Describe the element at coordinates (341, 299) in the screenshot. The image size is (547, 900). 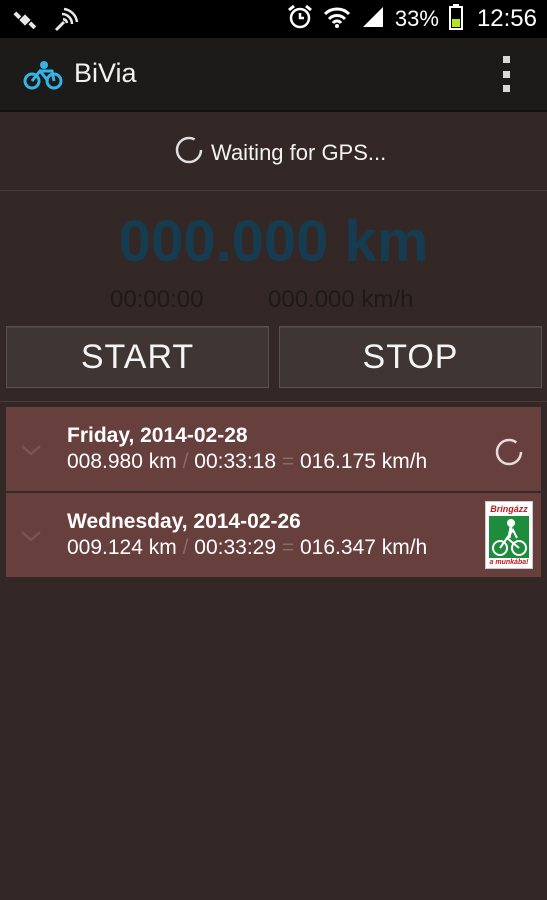
I see `speed-readout: 000.000 km/h` at that location.